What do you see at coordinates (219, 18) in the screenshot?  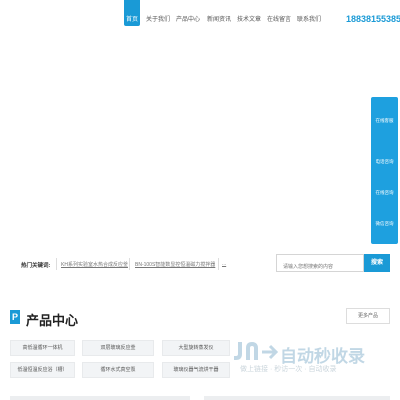 I see `nav-item-news: 新闻资讯` at bounding box center [219, 18].